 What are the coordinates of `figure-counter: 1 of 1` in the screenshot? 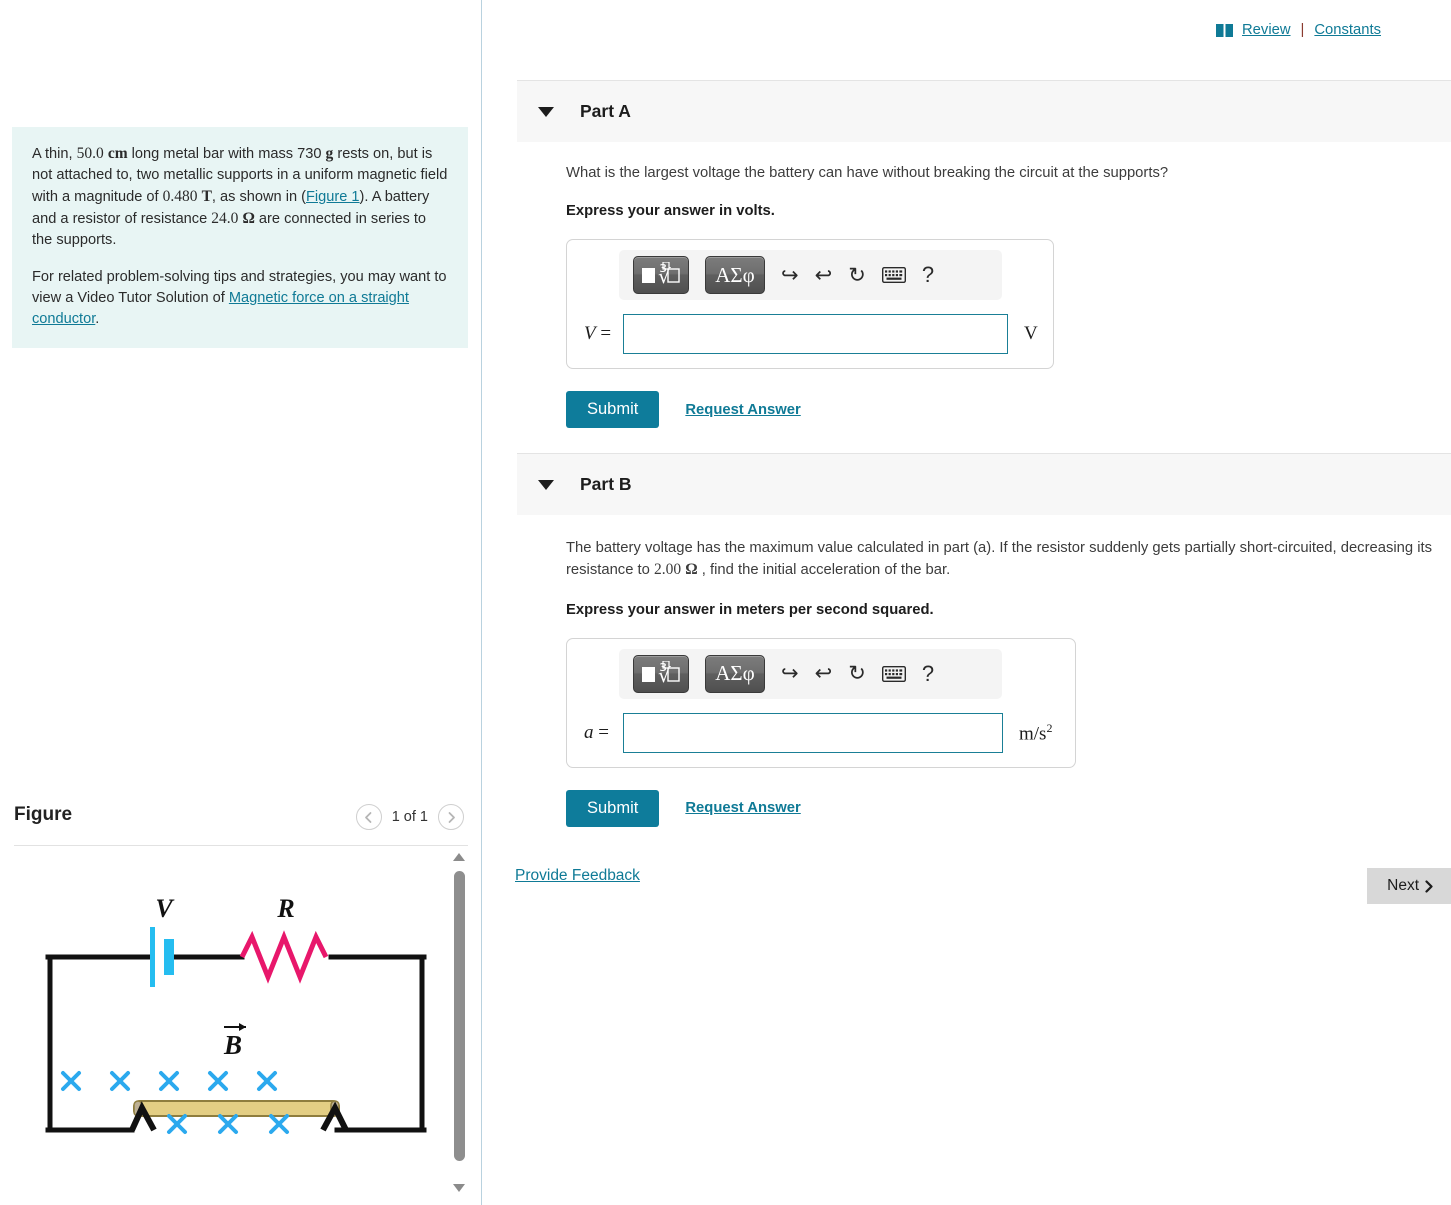 It's located at (409, 817).